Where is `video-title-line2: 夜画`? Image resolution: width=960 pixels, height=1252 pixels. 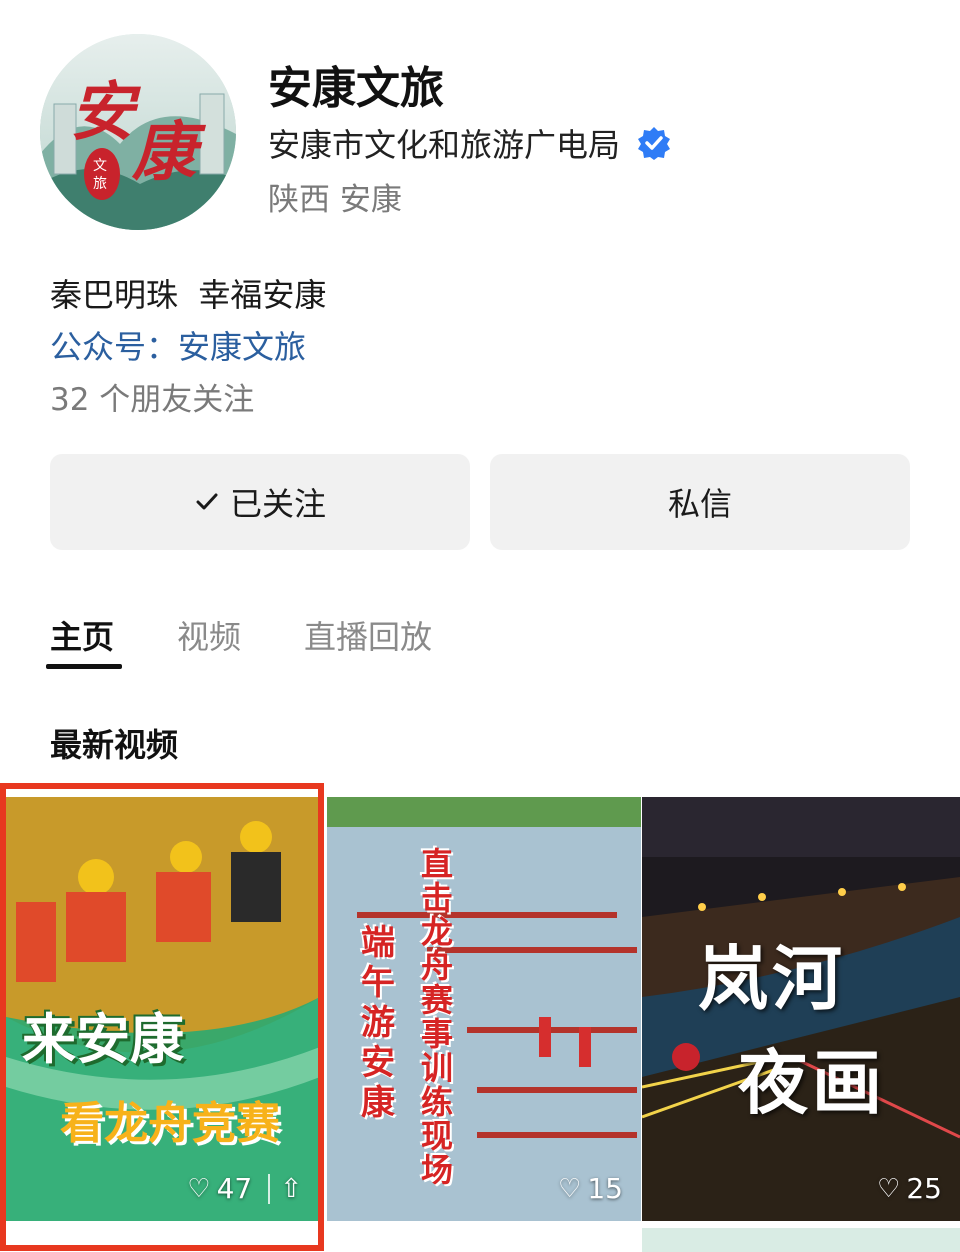
video-title-line2: 夜画 is located at coordinates (812, 1082).